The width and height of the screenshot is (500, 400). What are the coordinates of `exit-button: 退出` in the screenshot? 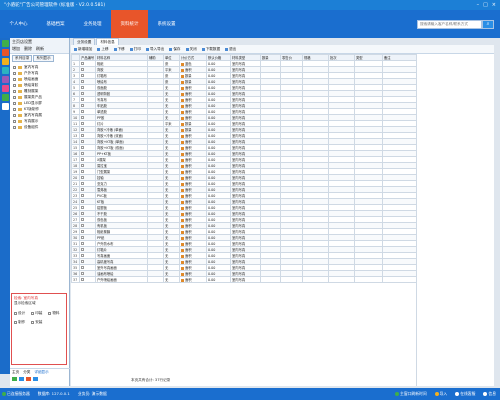 It's located at (230, 49).